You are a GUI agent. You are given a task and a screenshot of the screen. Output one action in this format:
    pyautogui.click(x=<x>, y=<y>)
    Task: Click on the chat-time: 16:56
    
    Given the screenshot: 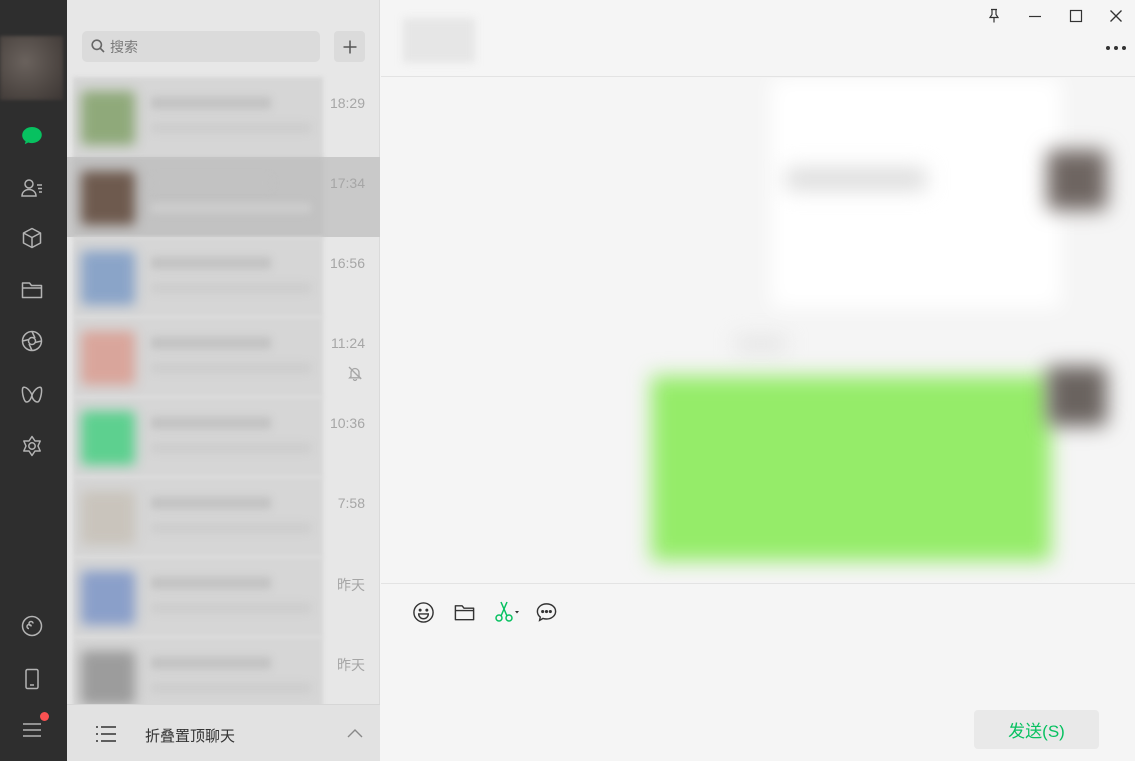 What is the action you would take?
    pyautogui.click(x=347, y=263)
    